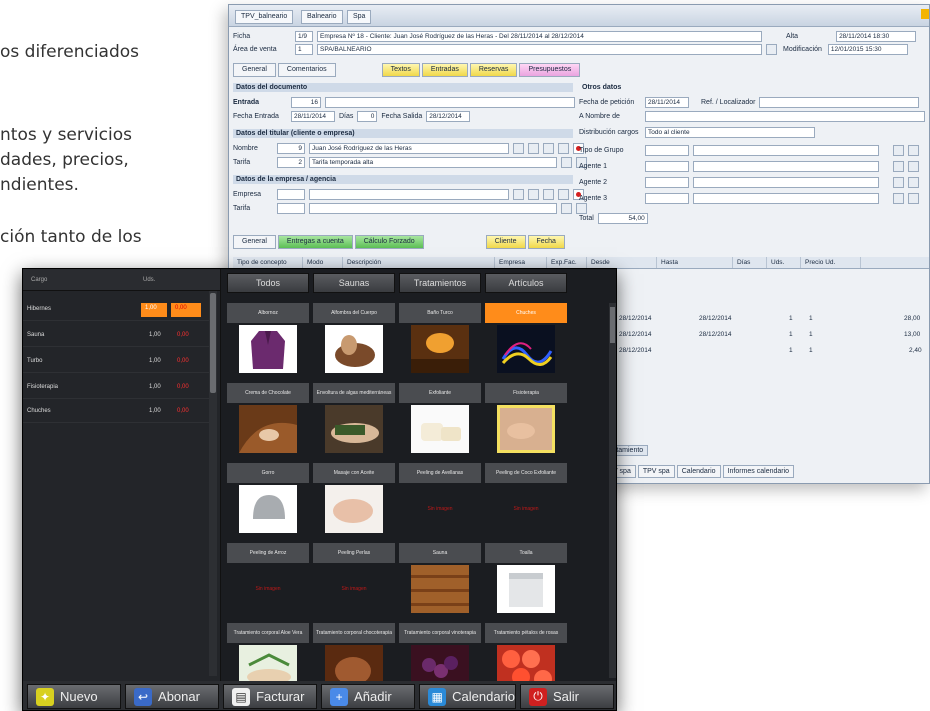 The image size is (930, 711). What do you see at coordinates (354, 579) in the screenshot?
I see `product-tile: Peeling Perlas Sin imagen` at bounding box center [354, 579].